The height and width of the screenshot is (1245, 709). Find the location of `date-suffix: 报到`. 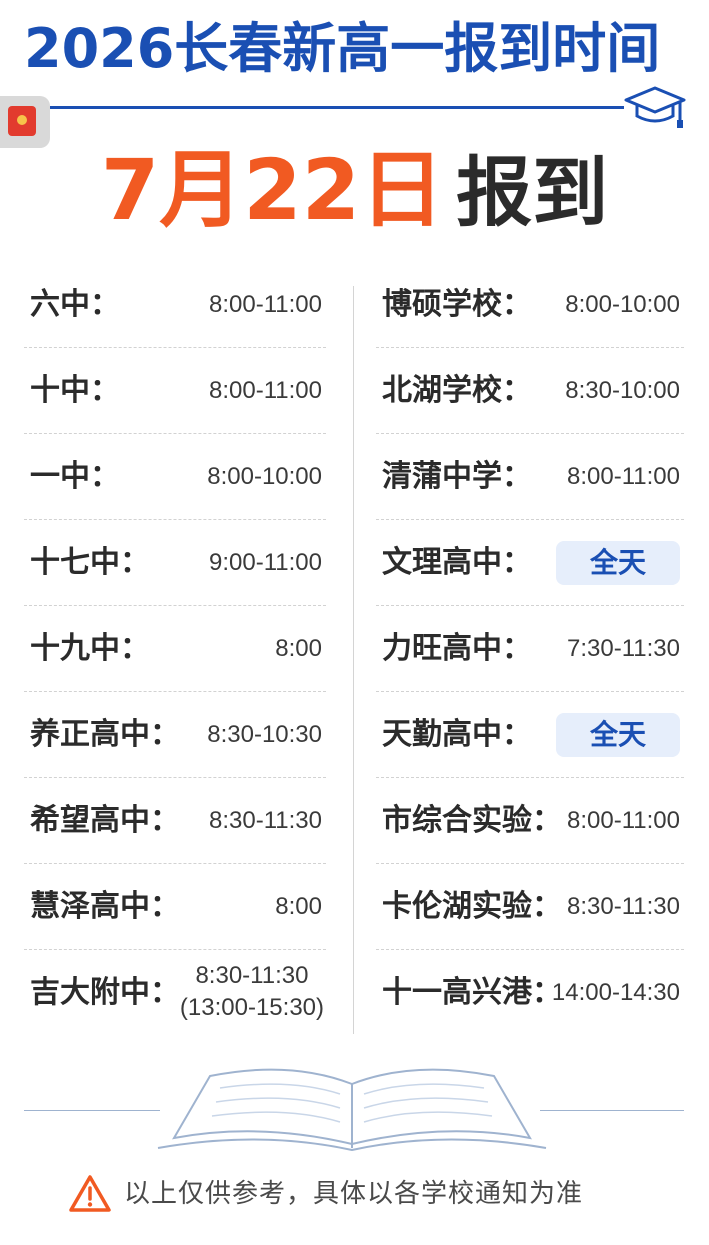

date-suffix: 报到 is located at coordinates (532, 192).